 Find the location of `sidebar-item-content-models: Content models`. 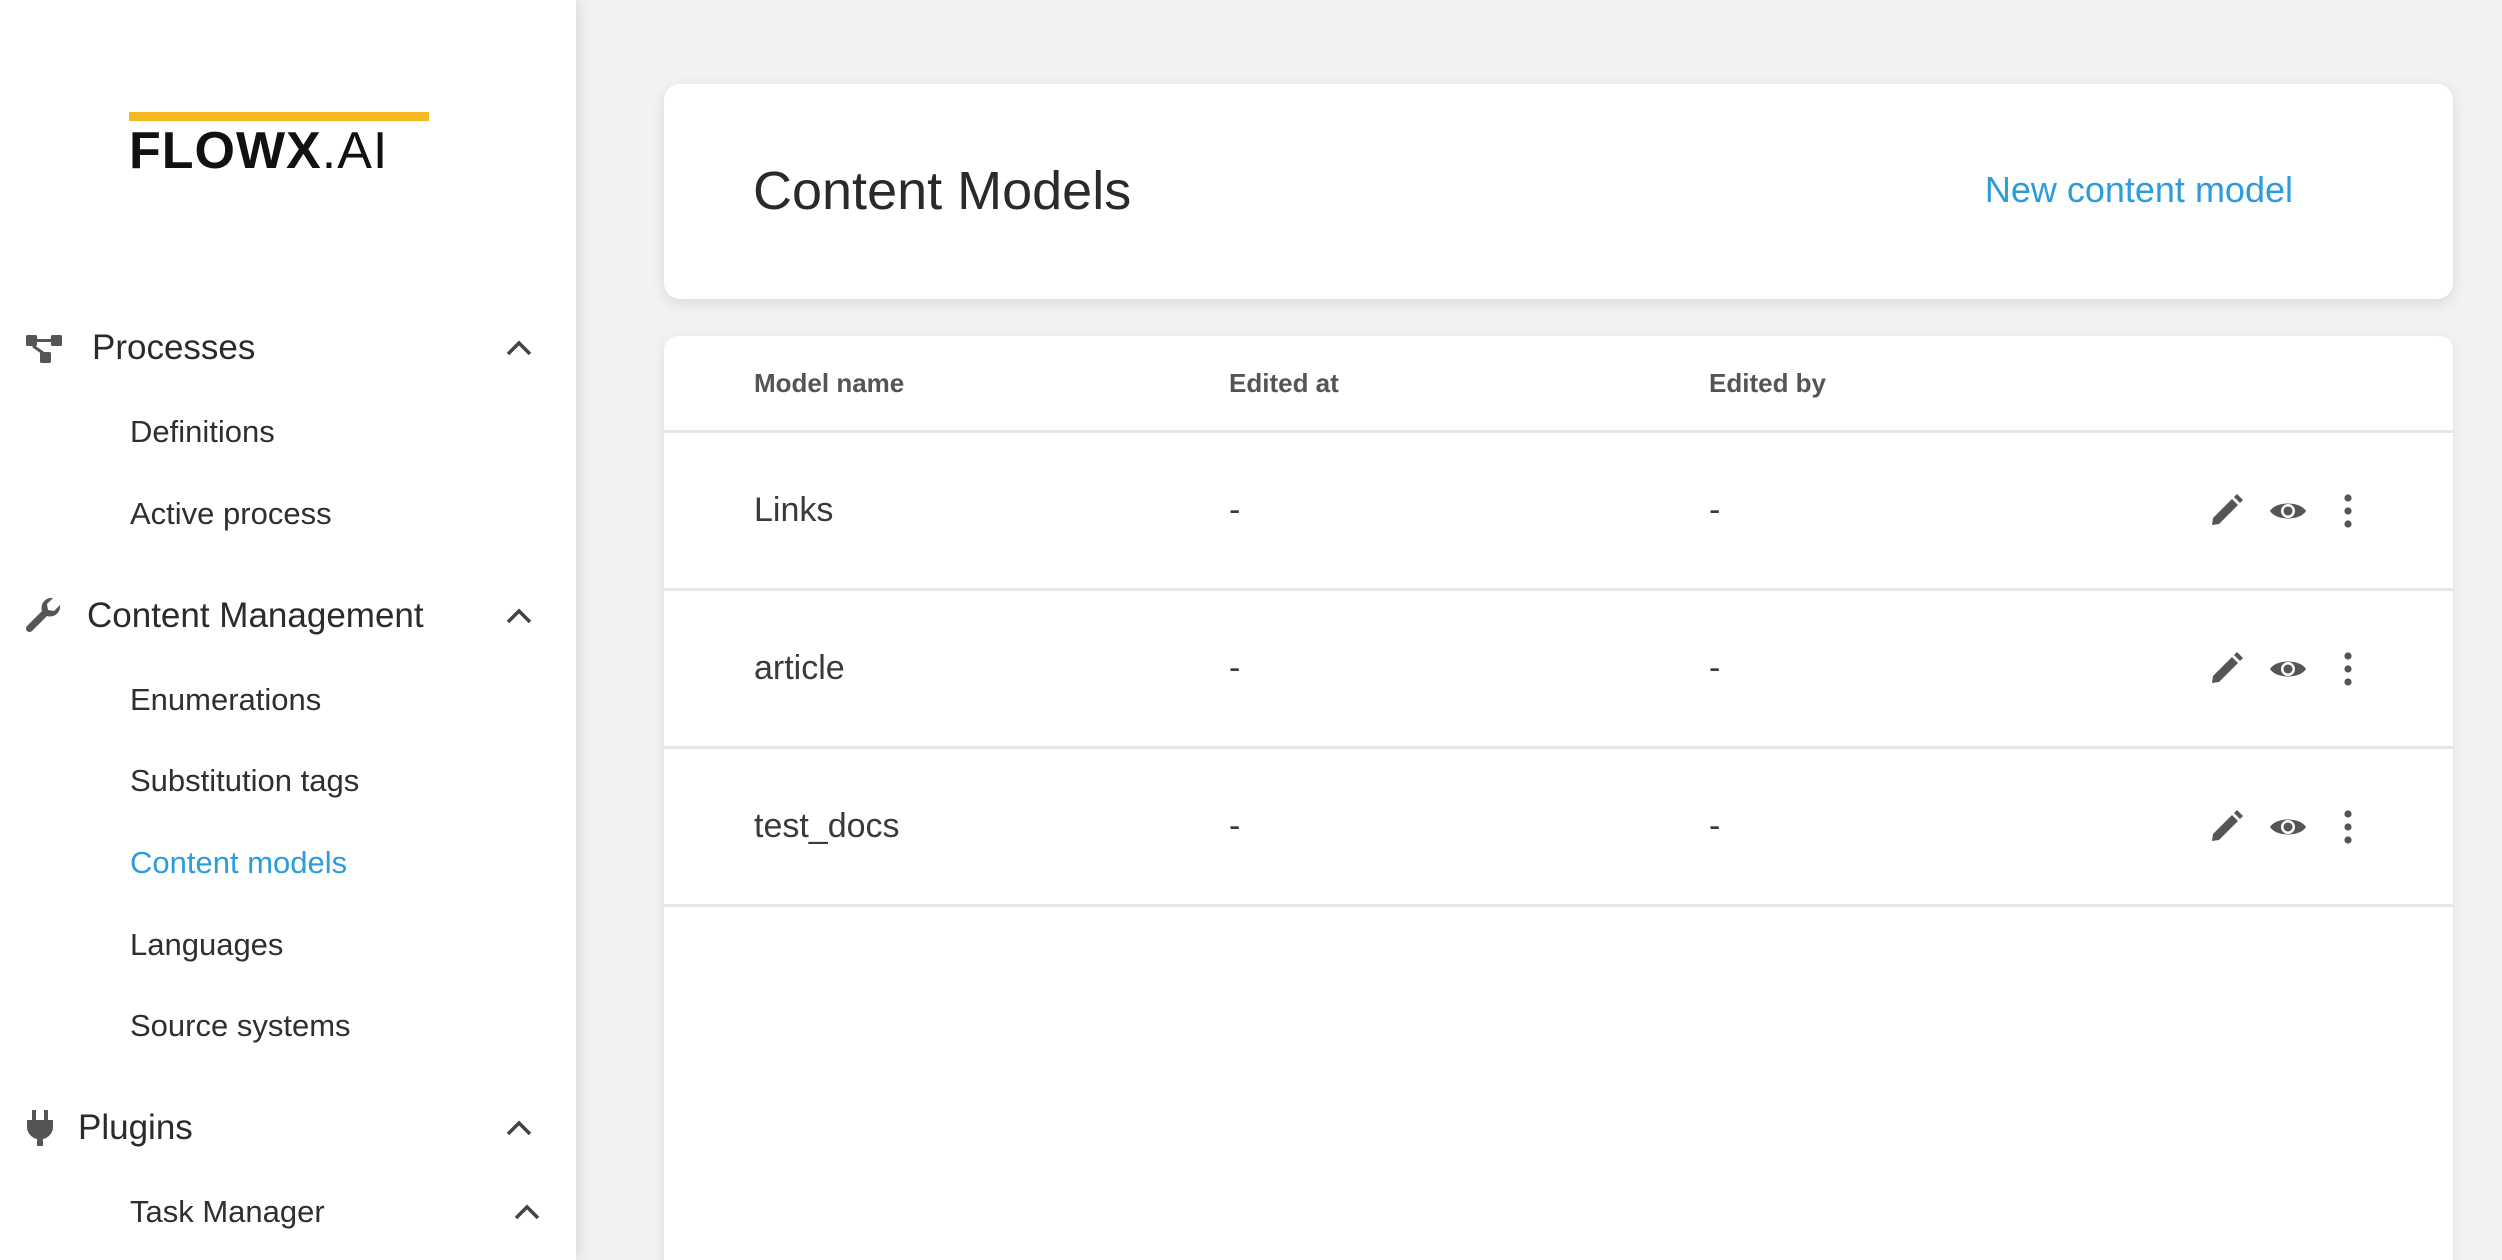

sidebar-item-content-models: Content models is located at coordinates (238, 863).